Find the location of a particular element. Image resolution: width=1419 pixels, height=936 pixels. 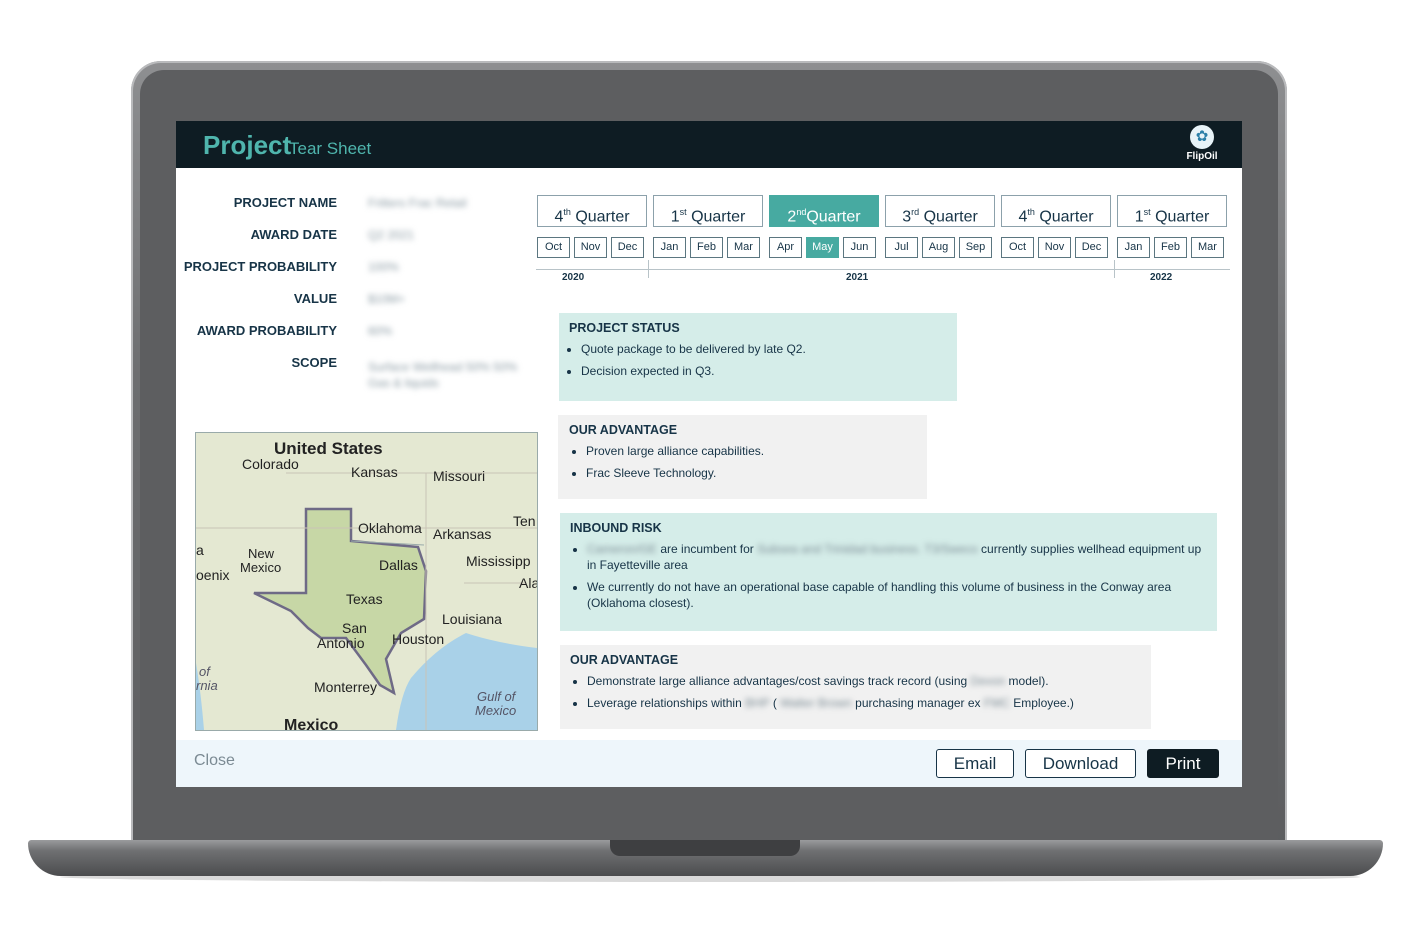

map-label-mexico: Mexico is located at coordinates (311, 723).